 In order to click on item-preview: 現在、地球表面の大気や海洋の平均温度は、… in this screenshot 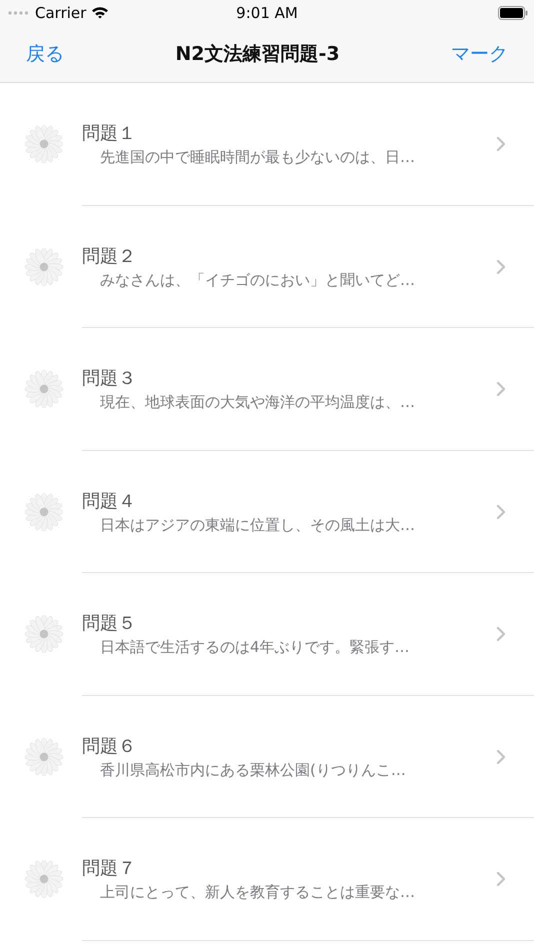, I will do `click(257, 402)`.